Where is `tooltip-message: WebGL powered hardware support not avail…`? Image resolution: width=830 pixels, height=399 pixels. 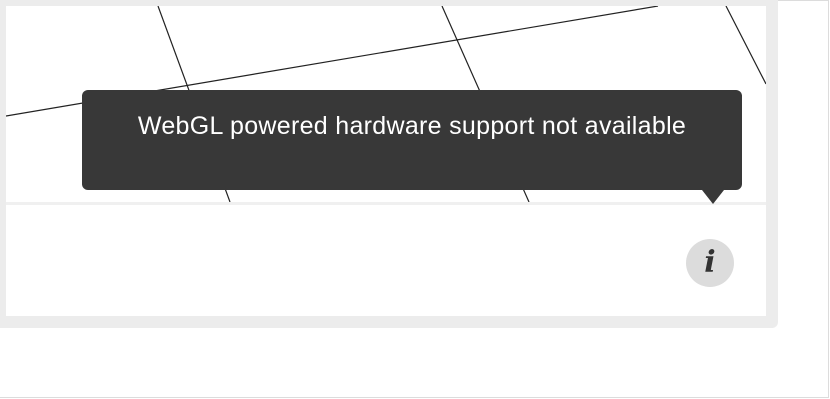 tooltip-message: WebGL powered hardware support not avail… is located at coordinates (412, 126).